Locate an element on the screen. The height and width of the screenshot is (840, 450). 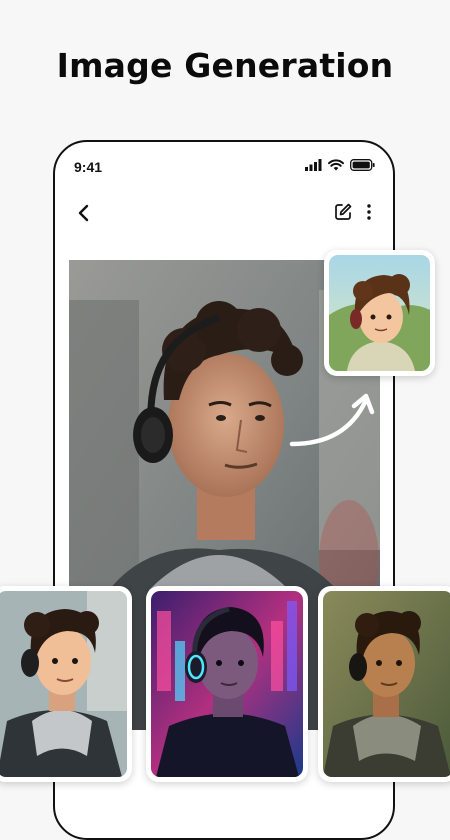
curved-arrow-icon is located at coordinates (332, 420).